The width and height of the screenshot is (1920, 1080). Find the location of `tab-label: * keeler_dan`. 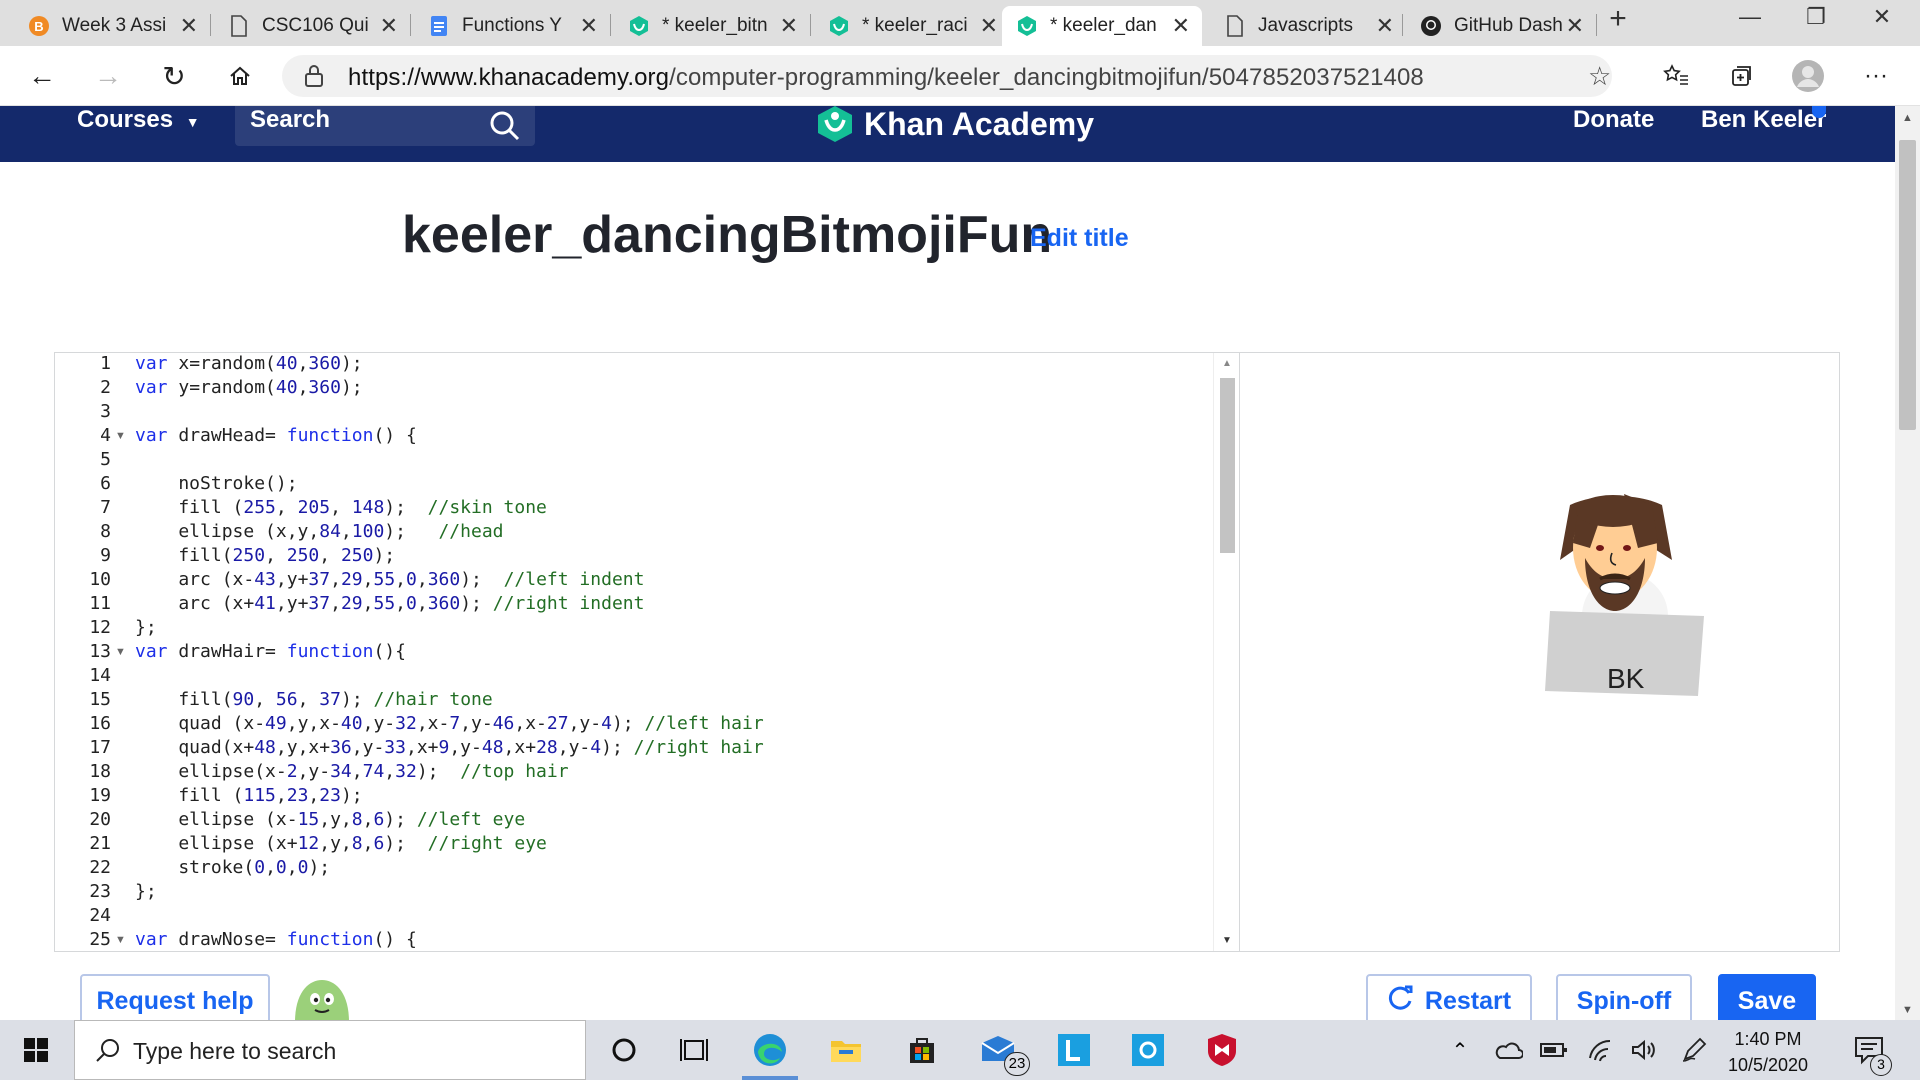

tab-label: * keeler_dan is located at coordinates (1103, 25).